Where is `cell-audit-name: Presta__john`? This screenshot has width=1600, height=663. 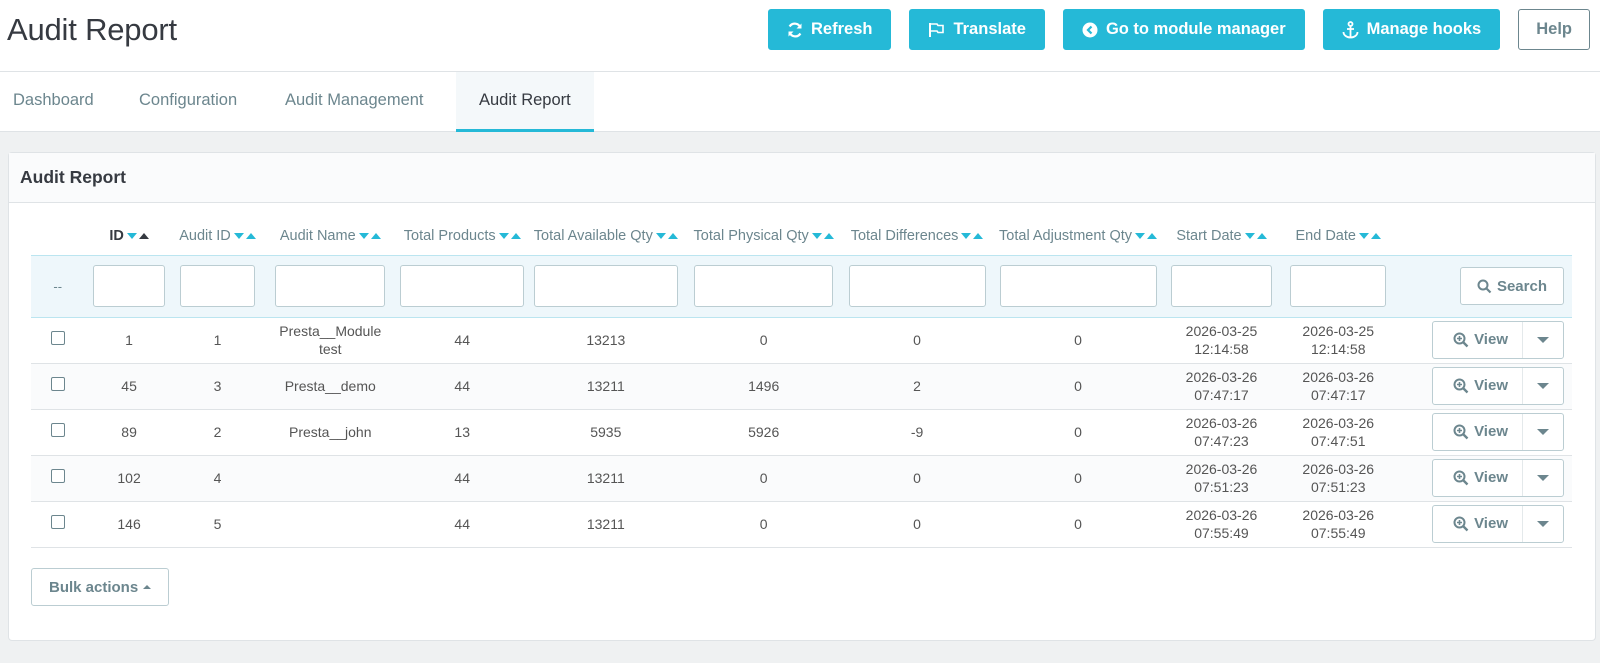
cell-audit-name: Presta__john is located at coordinates (330, 432).